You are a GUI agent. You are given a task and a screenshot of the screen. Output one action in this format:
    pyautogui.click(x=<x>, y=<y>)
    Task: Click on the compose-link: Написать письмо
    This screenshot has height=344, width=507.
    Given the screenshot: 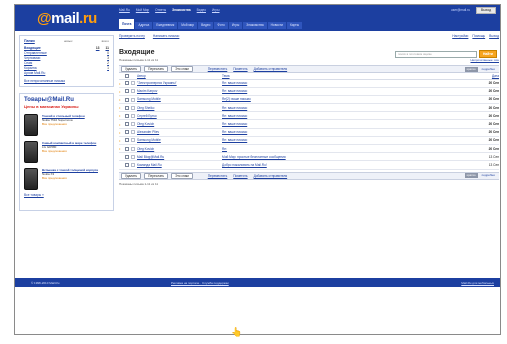 What is the action you would take?
    pyautogui.click(x=166, y=36)
    